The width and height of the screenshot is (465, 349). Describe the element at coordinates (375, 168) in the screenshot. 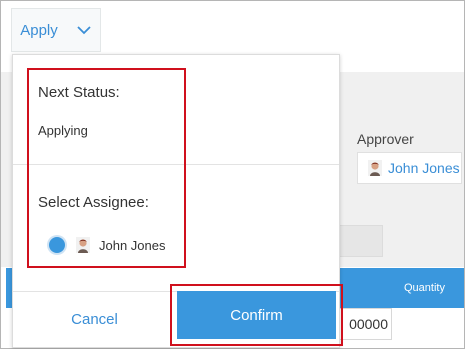

I see `avatar-icon` at that location.